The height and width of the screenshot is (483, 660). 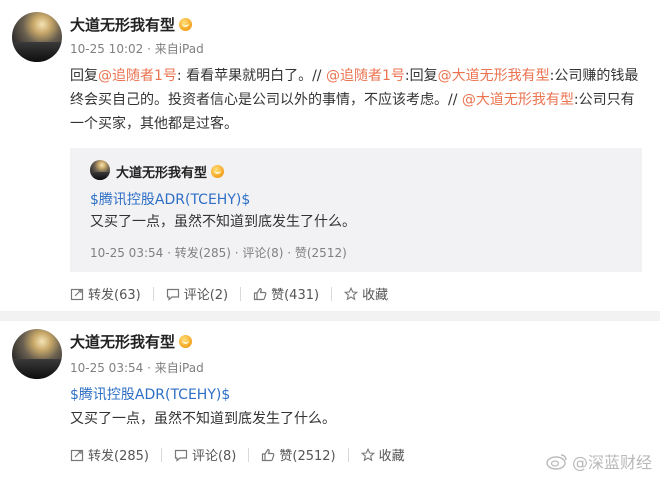 I want to click on weibo-logo-icon, so click(x=556, y=462).